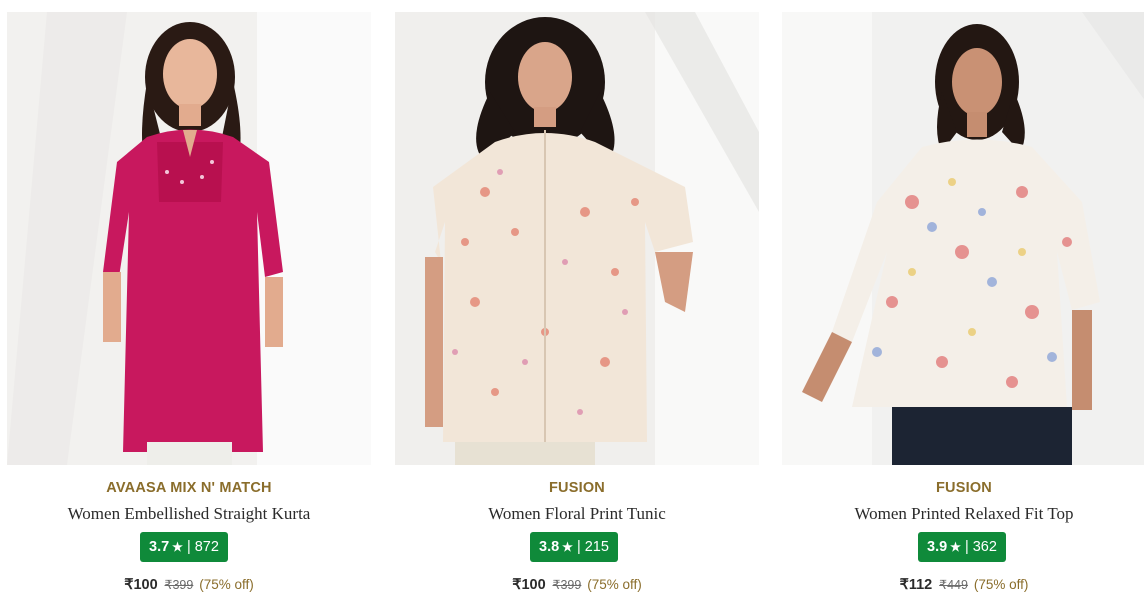  I want to click on rating-value: 3.7, so click(159, 547).